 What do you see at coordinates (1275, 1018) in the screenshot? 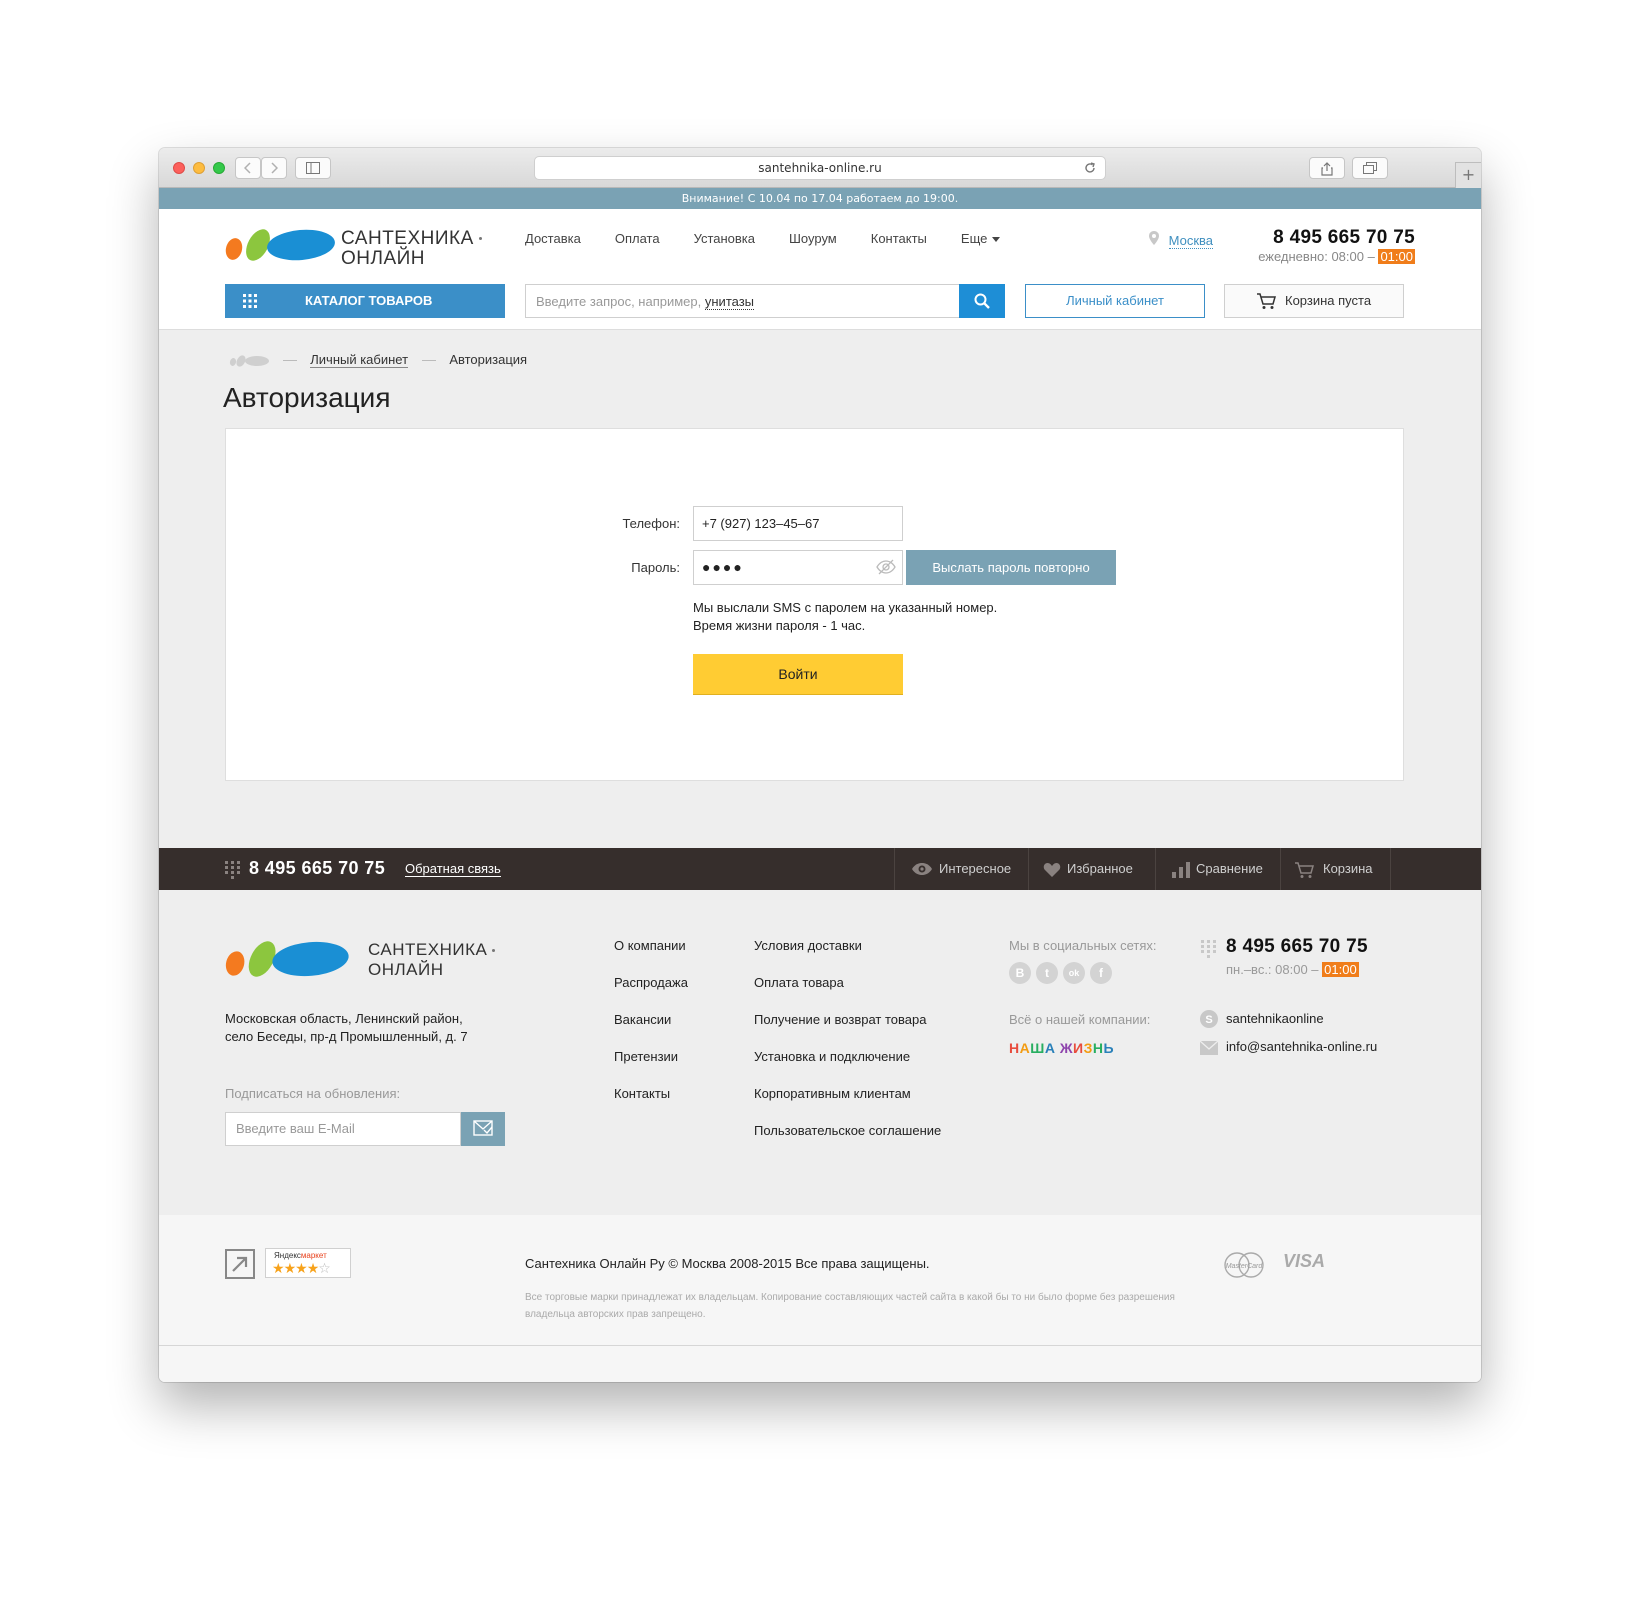
I see `skype-contact: santehnikaonline` at bounding box center [1275, 1018].